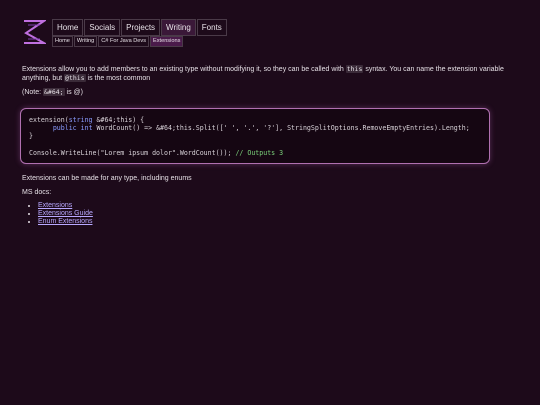  I want to click on link-extensions: Extensions, so click(55, 205).